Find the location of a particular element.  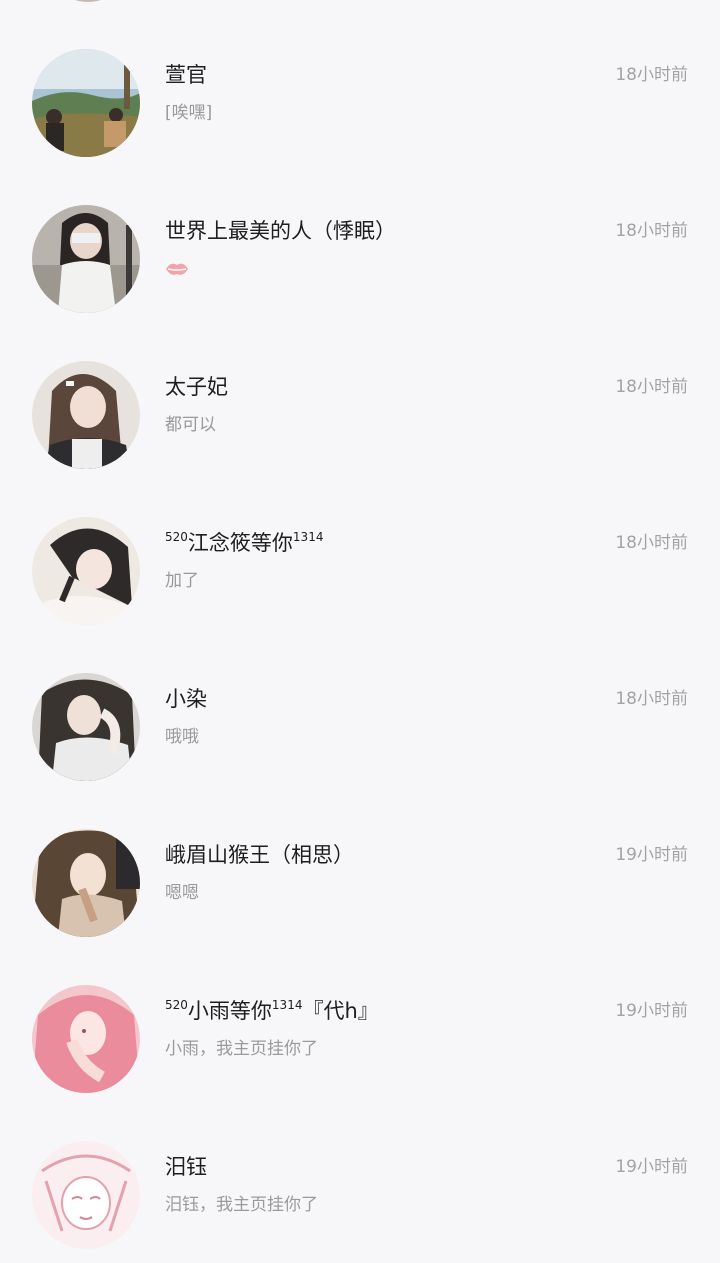

chat-item: 世界上最美的人（悸眠） 18小时前 is located at coordinates (360, 283).